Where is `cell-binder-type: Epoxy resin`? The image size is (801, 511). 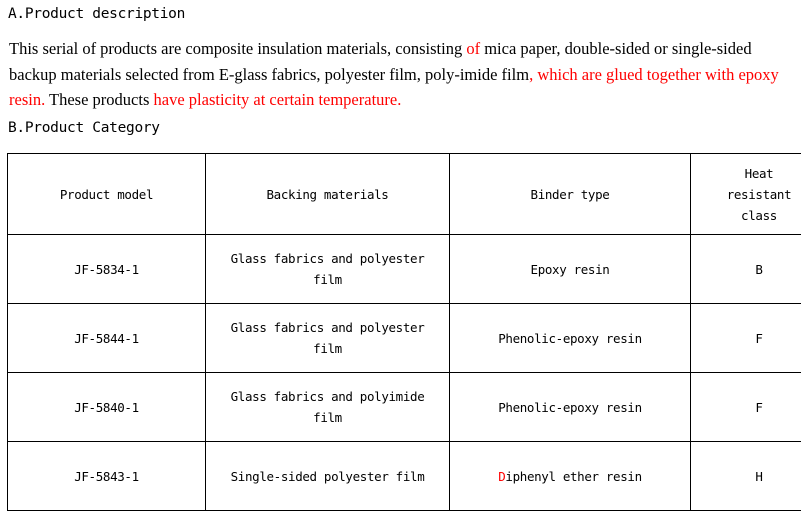 cell-binder-type: Epoxy resin is located at coordinates (570, 269).